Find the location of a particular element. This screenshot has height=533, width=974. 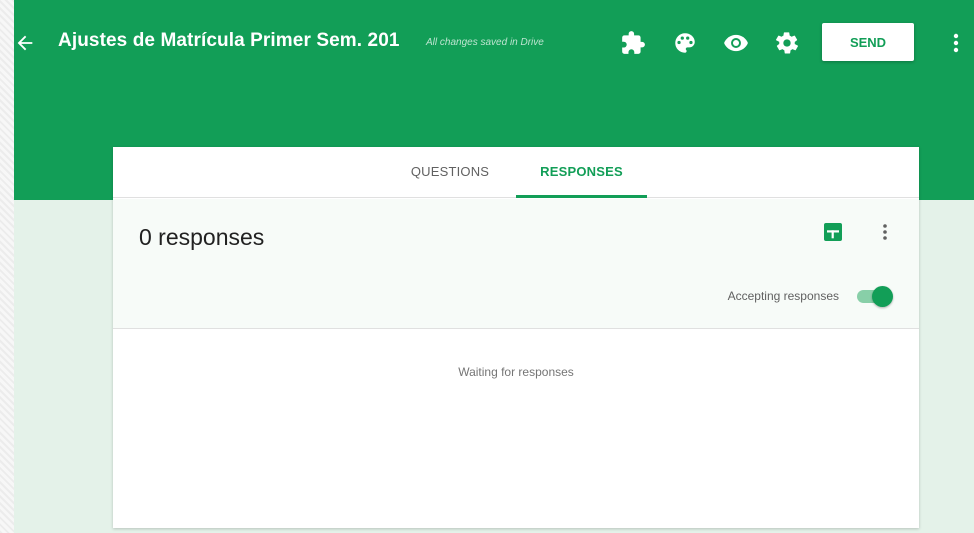

toggle-thumb is located at coordinates (882, 296).